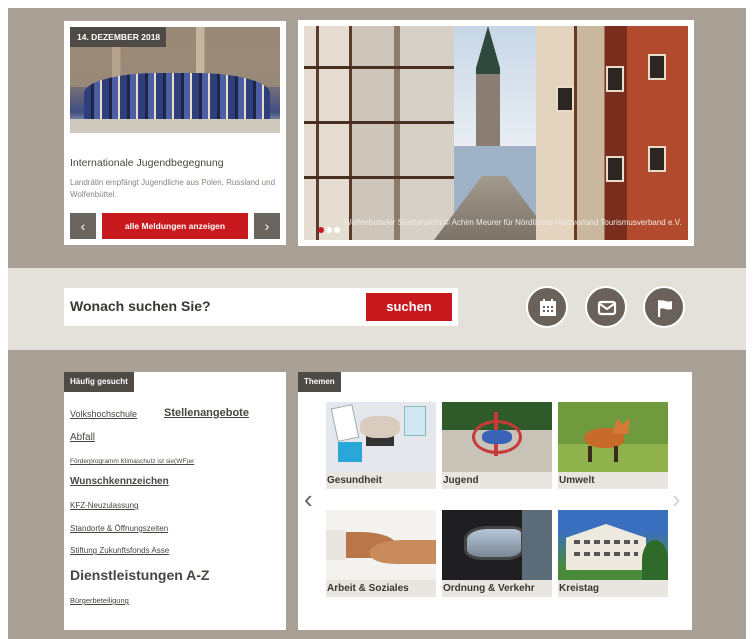 This screenshot has width=754, height=639. I want to click on link-wunschkennzeichen: Wunschkennzeichen, so click(119, 481).